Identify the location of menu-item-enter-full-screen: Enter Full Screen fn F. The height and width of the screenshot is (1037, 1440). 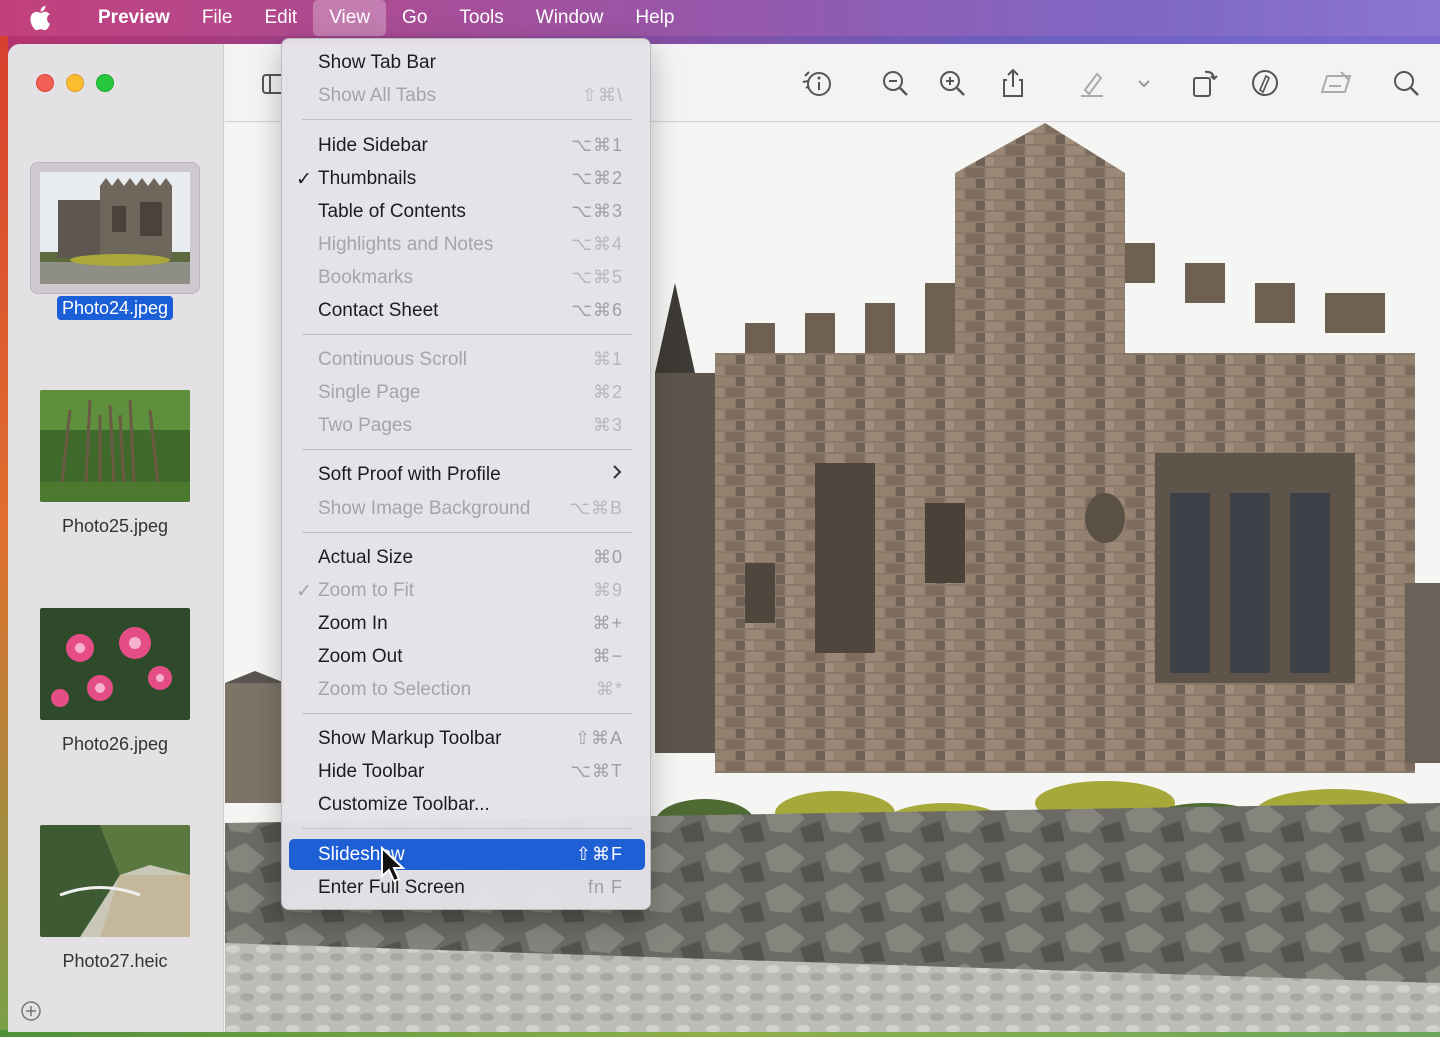
(467, 887).